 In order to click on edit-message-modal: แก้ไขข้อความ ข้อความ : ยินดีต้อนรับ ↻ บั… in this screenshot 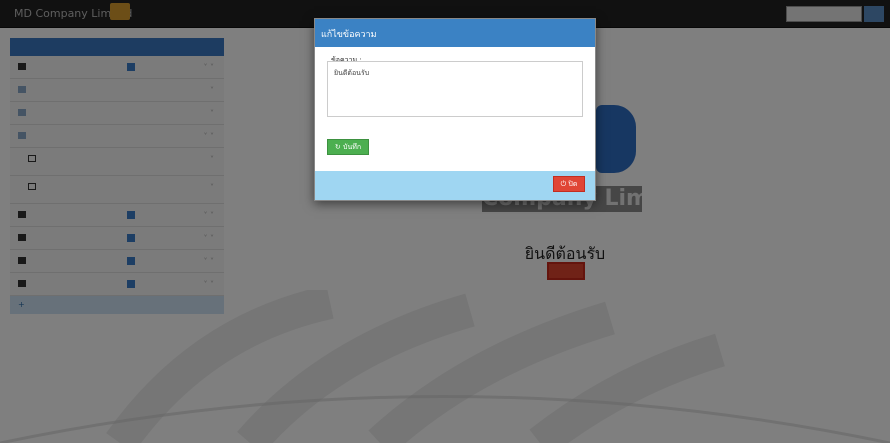, I will do `click(455, 109)`.